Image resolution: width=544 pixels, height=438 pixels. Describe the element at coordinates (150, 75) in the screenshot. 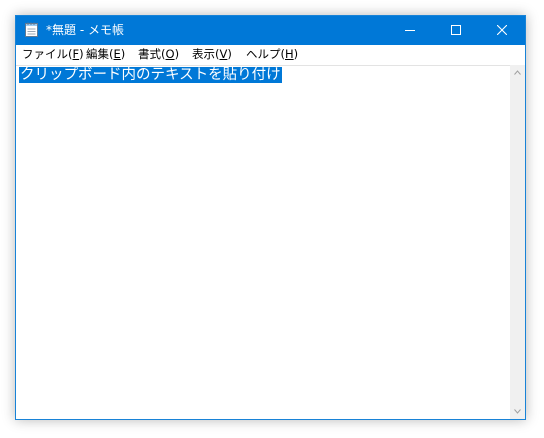

I see `selected-text: クリップボード内のテキストを貼り付け` at that location.